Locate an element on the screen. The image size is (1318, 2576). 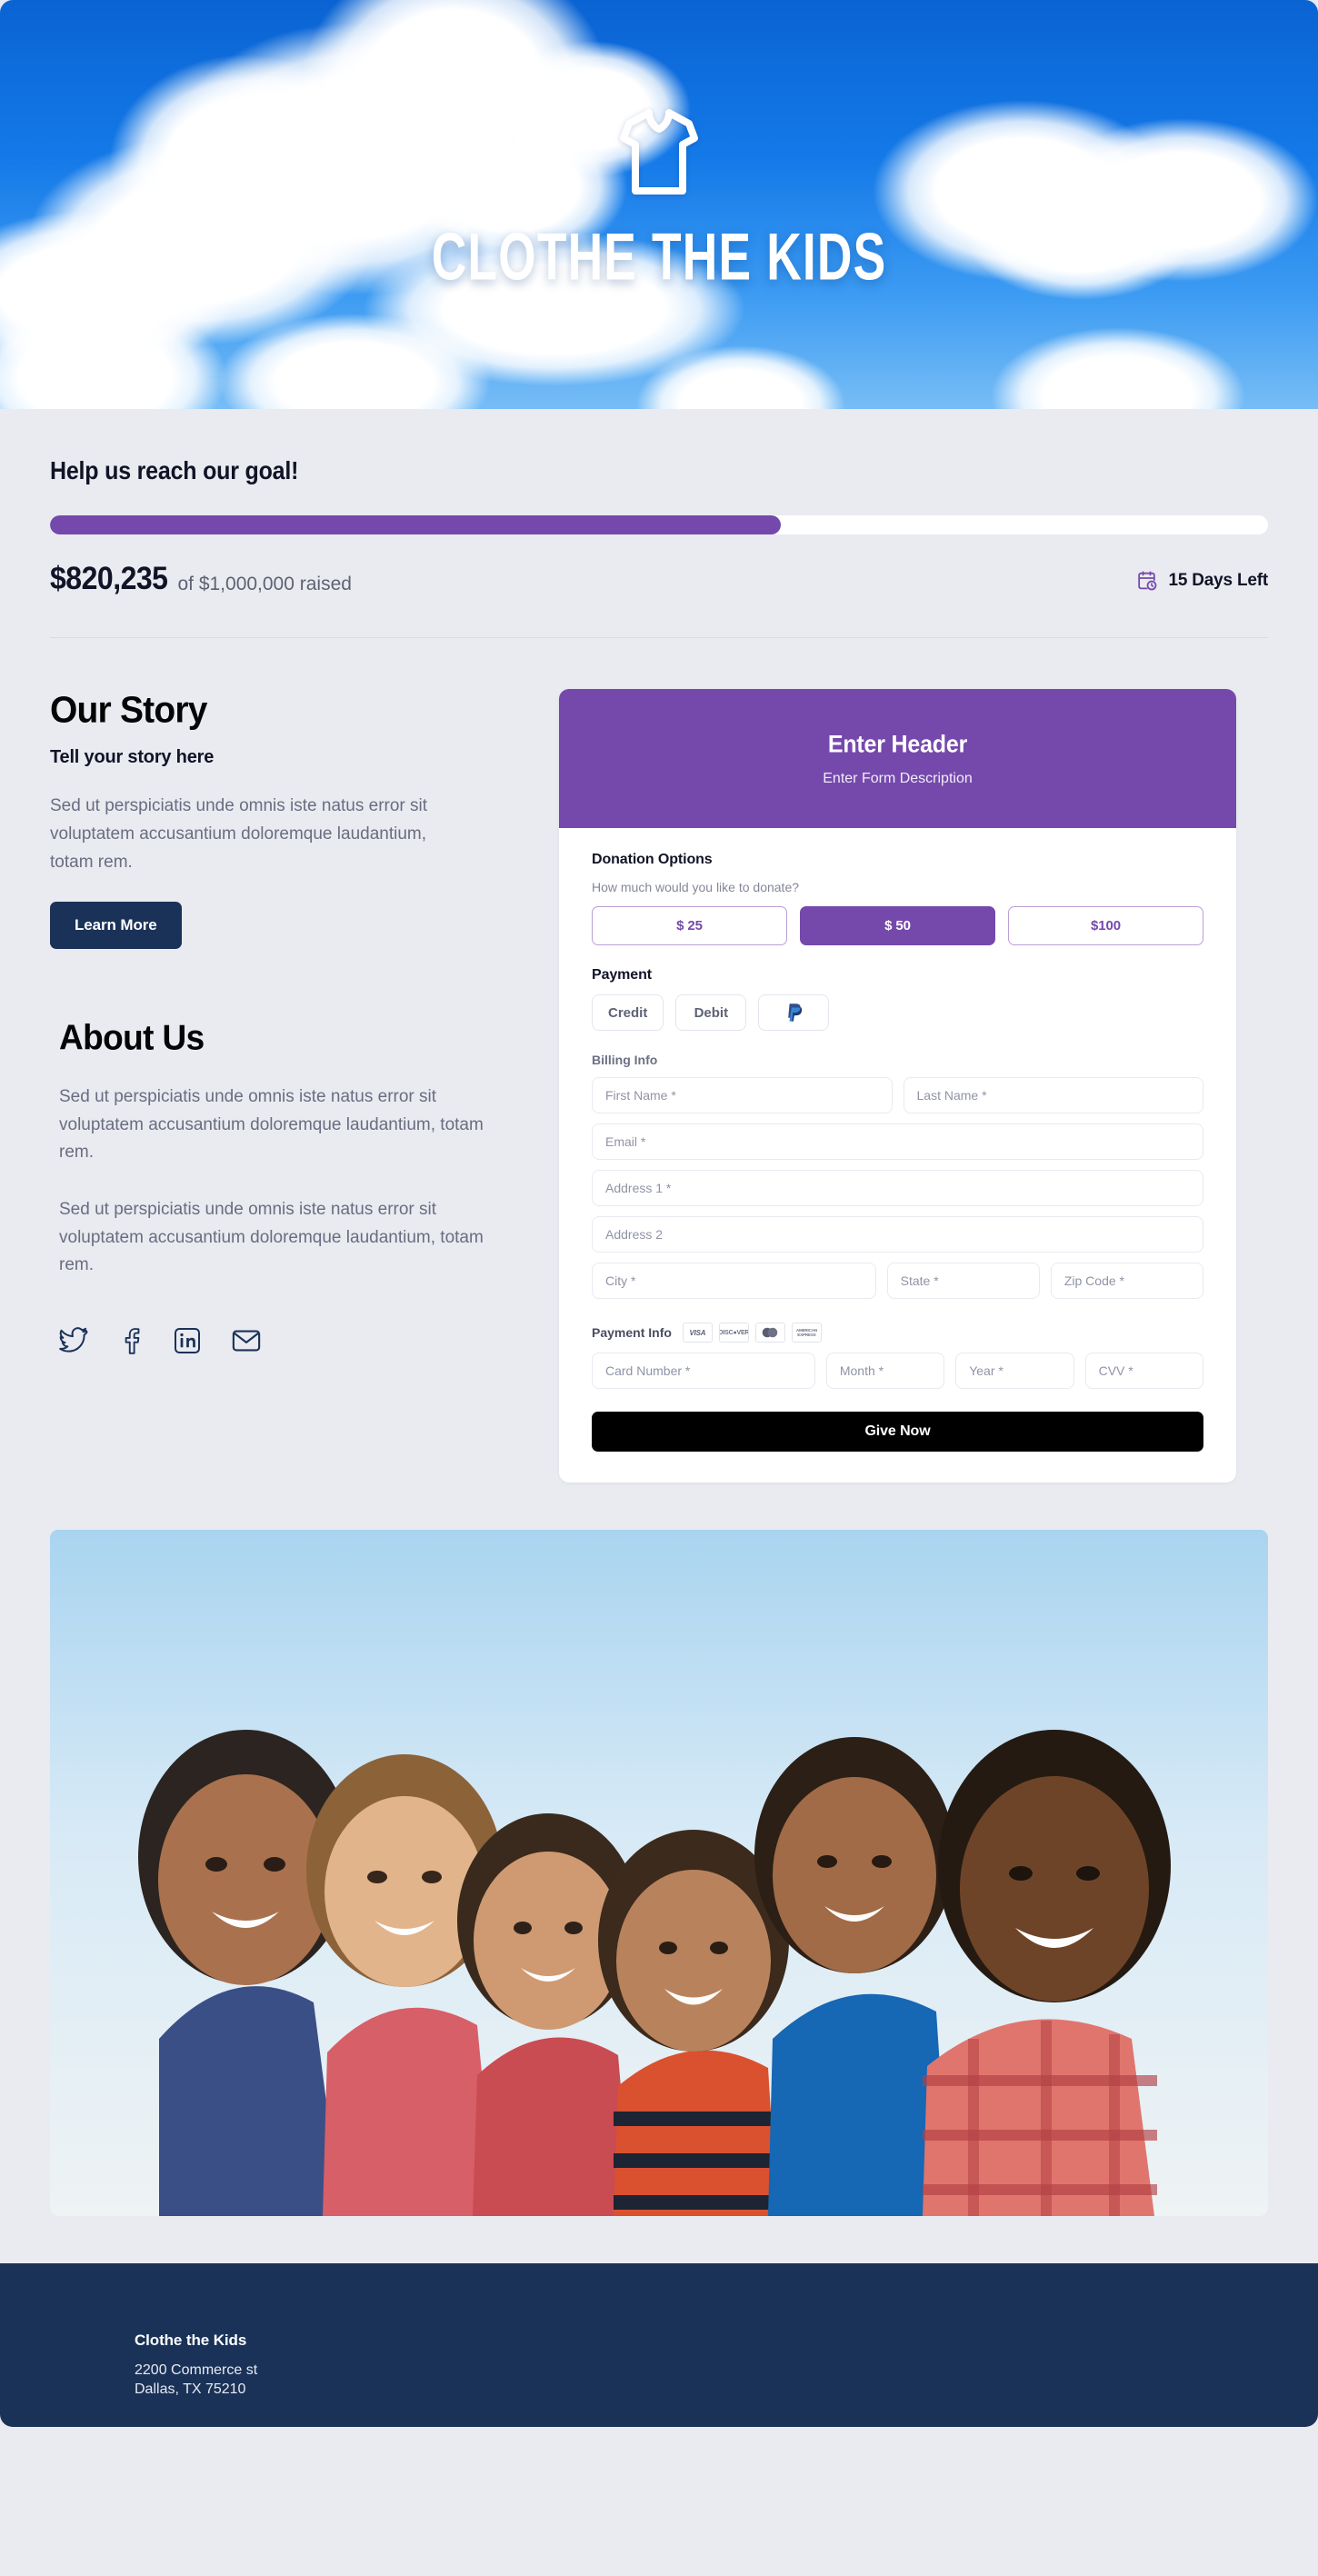
page-title: CLOTHE THE KIDS is located at coordinates (659, 256).